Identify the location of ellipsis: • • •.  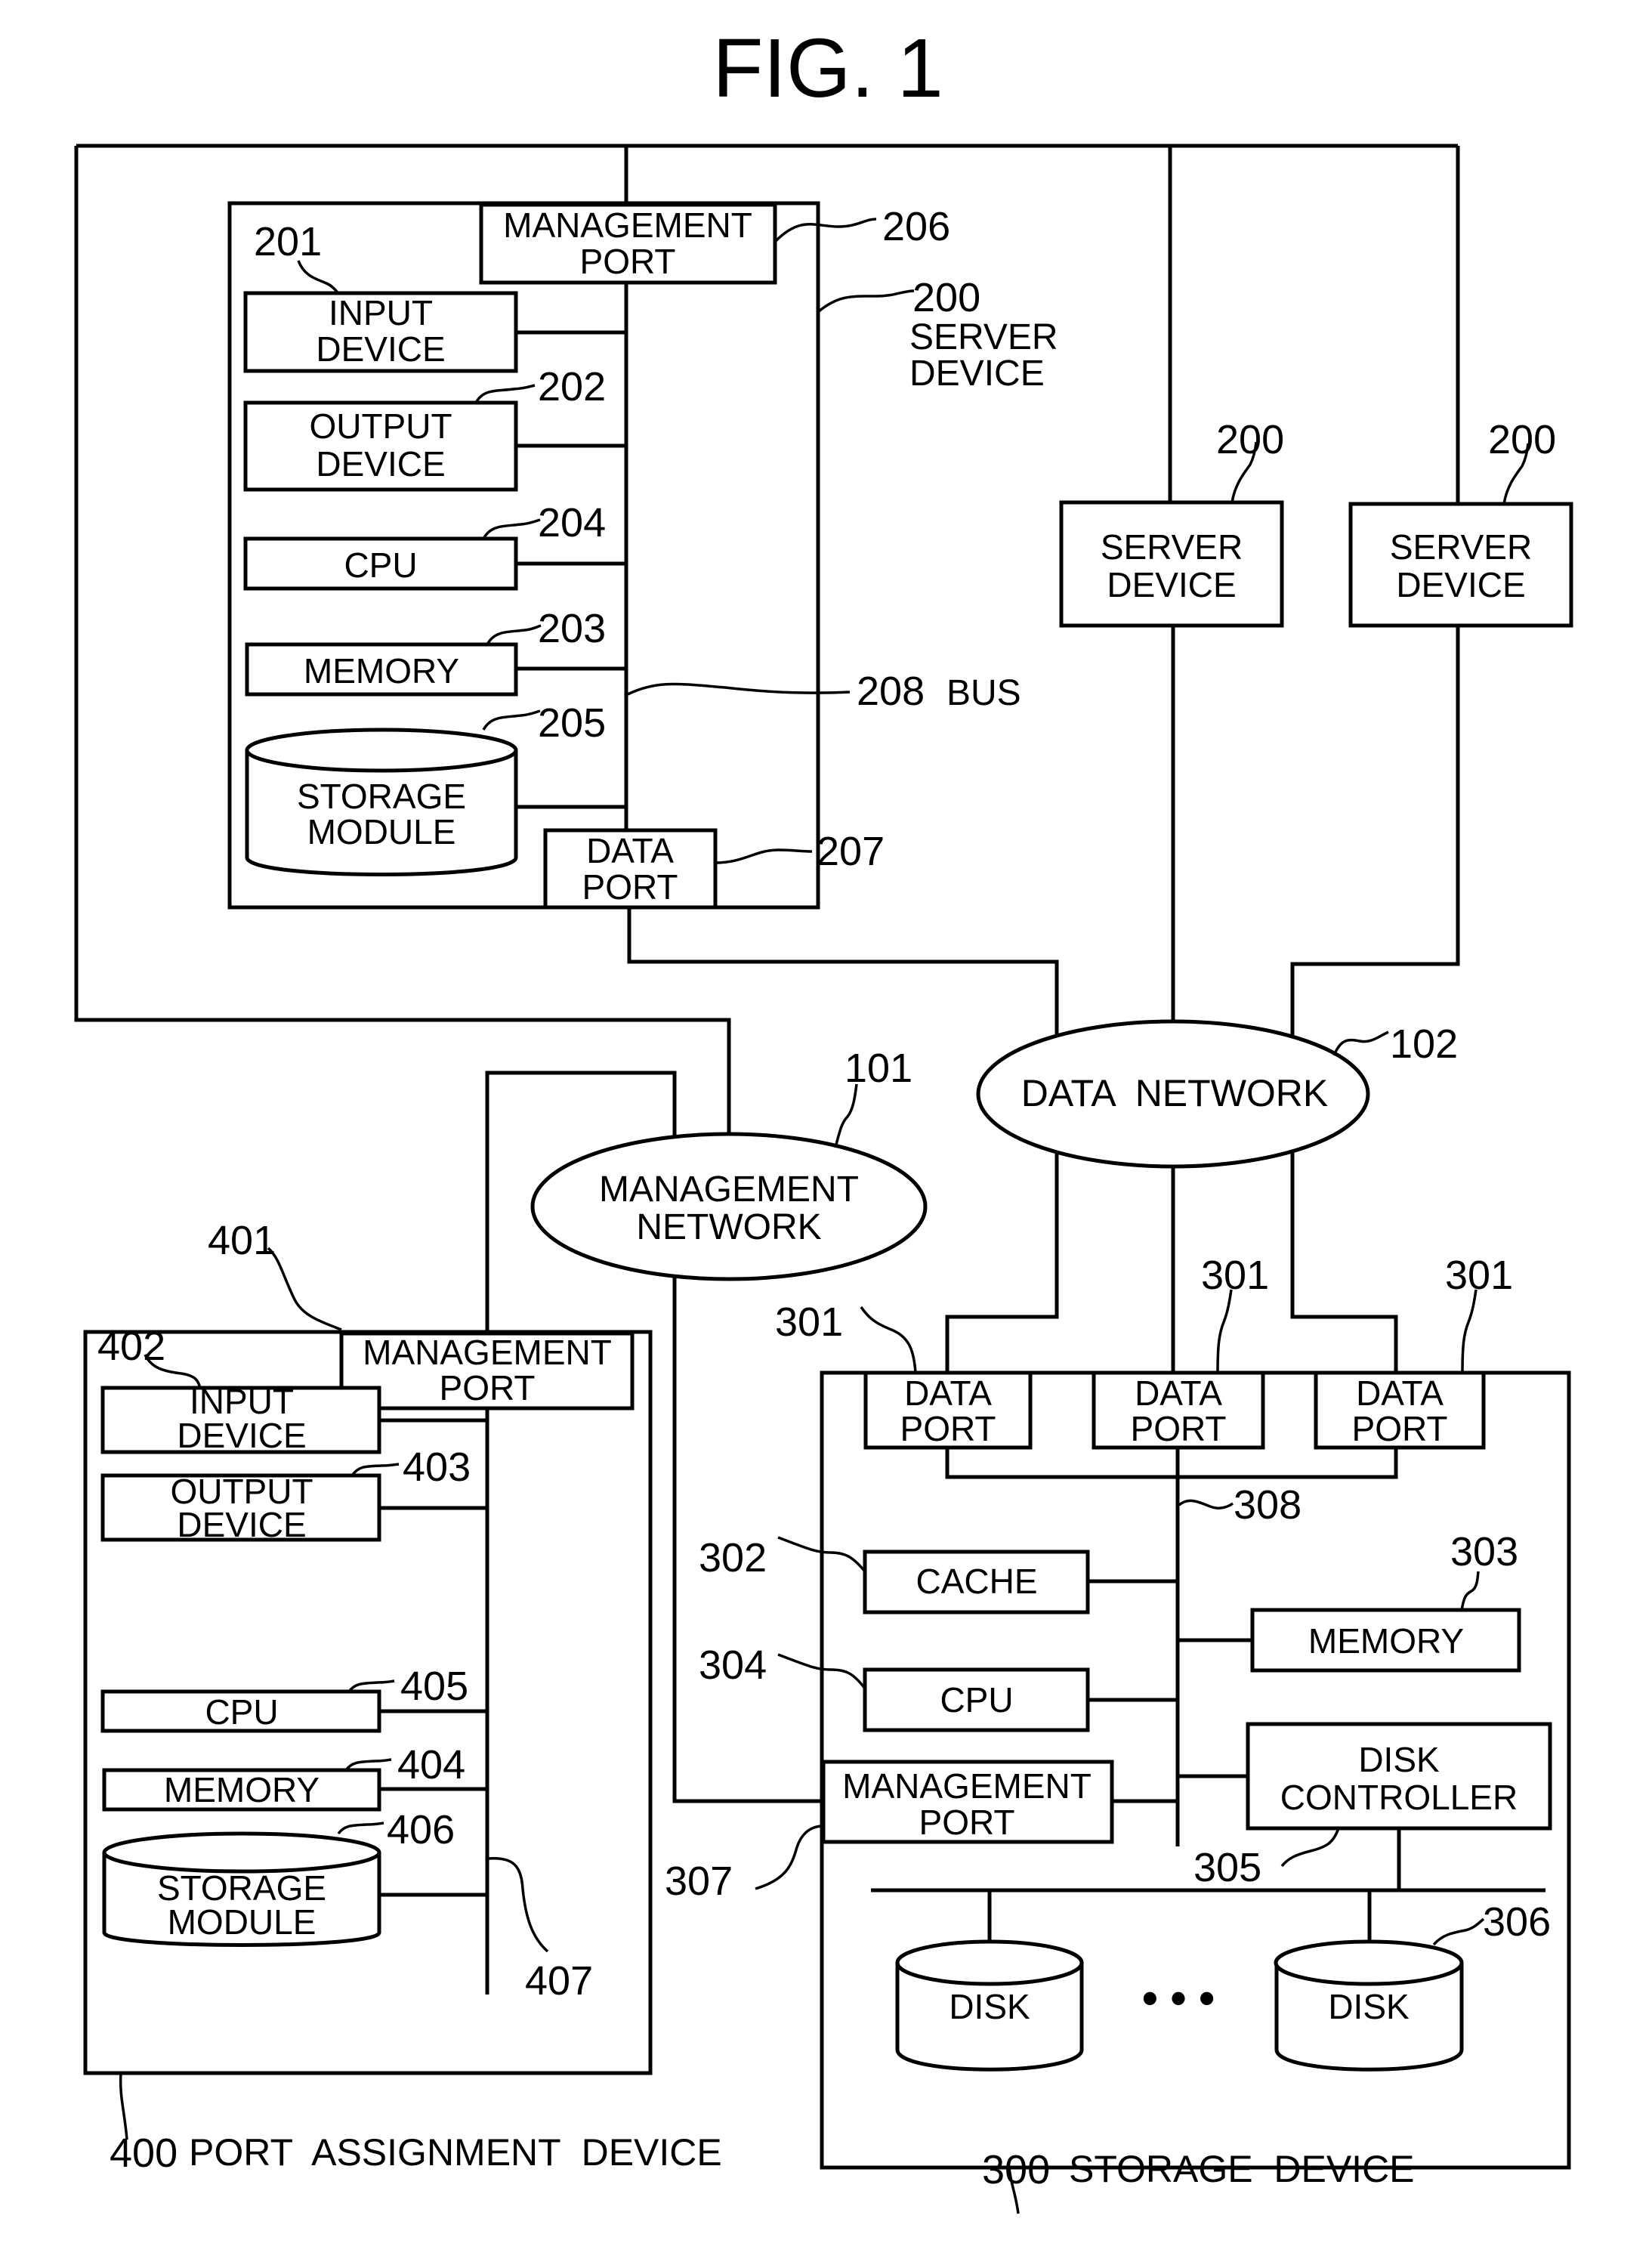
(1178, 1998).